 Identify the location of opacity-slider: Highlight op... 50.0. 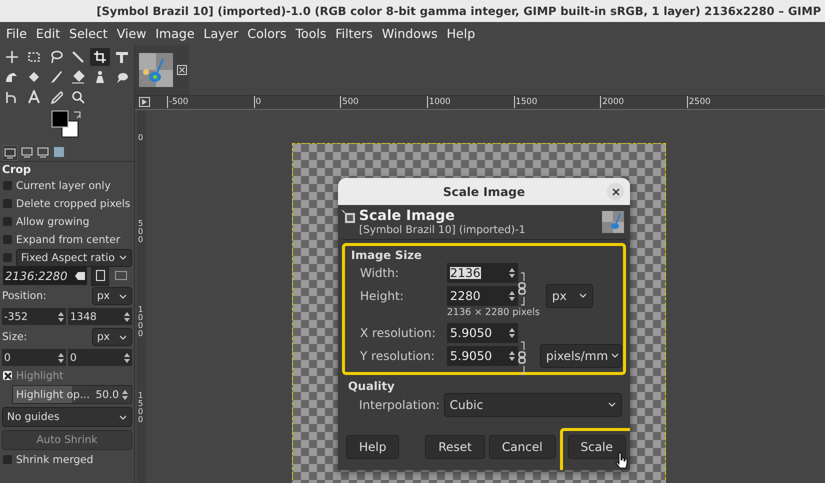
(72, 394).